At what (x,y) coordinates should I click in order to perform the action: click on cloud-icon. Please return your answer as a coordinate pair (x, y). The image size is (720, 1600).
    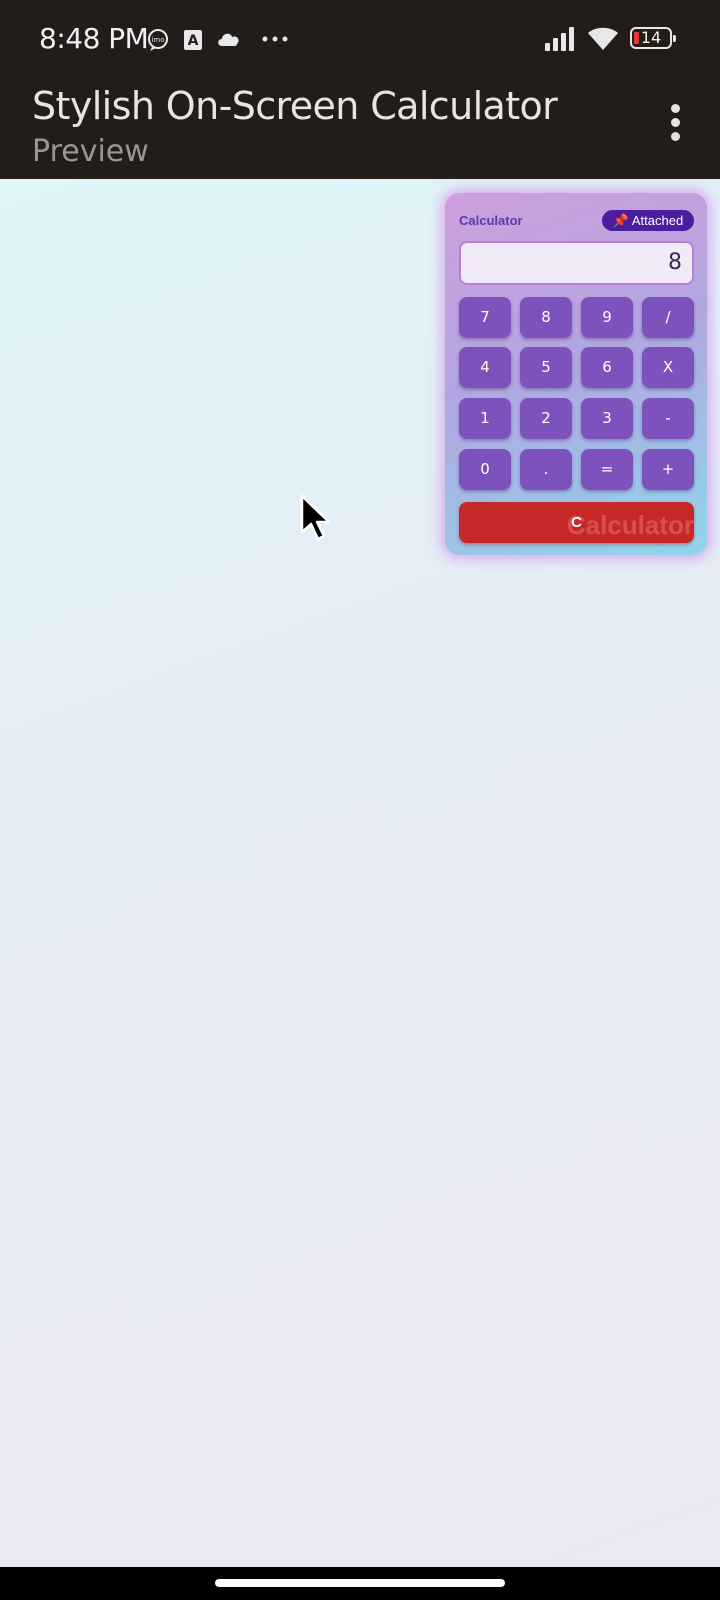
    Looking at the image, I should click on (228, 39).